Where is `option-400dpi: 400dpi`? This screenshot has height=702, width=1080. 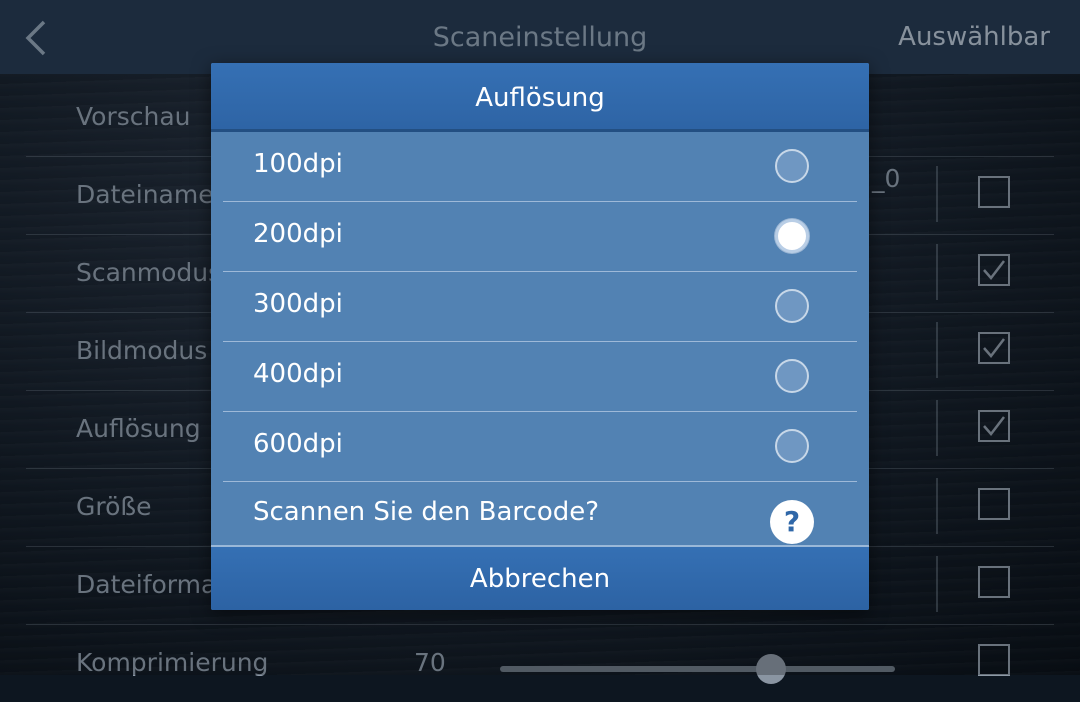 option-400dpi: 400dpi is located at coordinates (540, 376).